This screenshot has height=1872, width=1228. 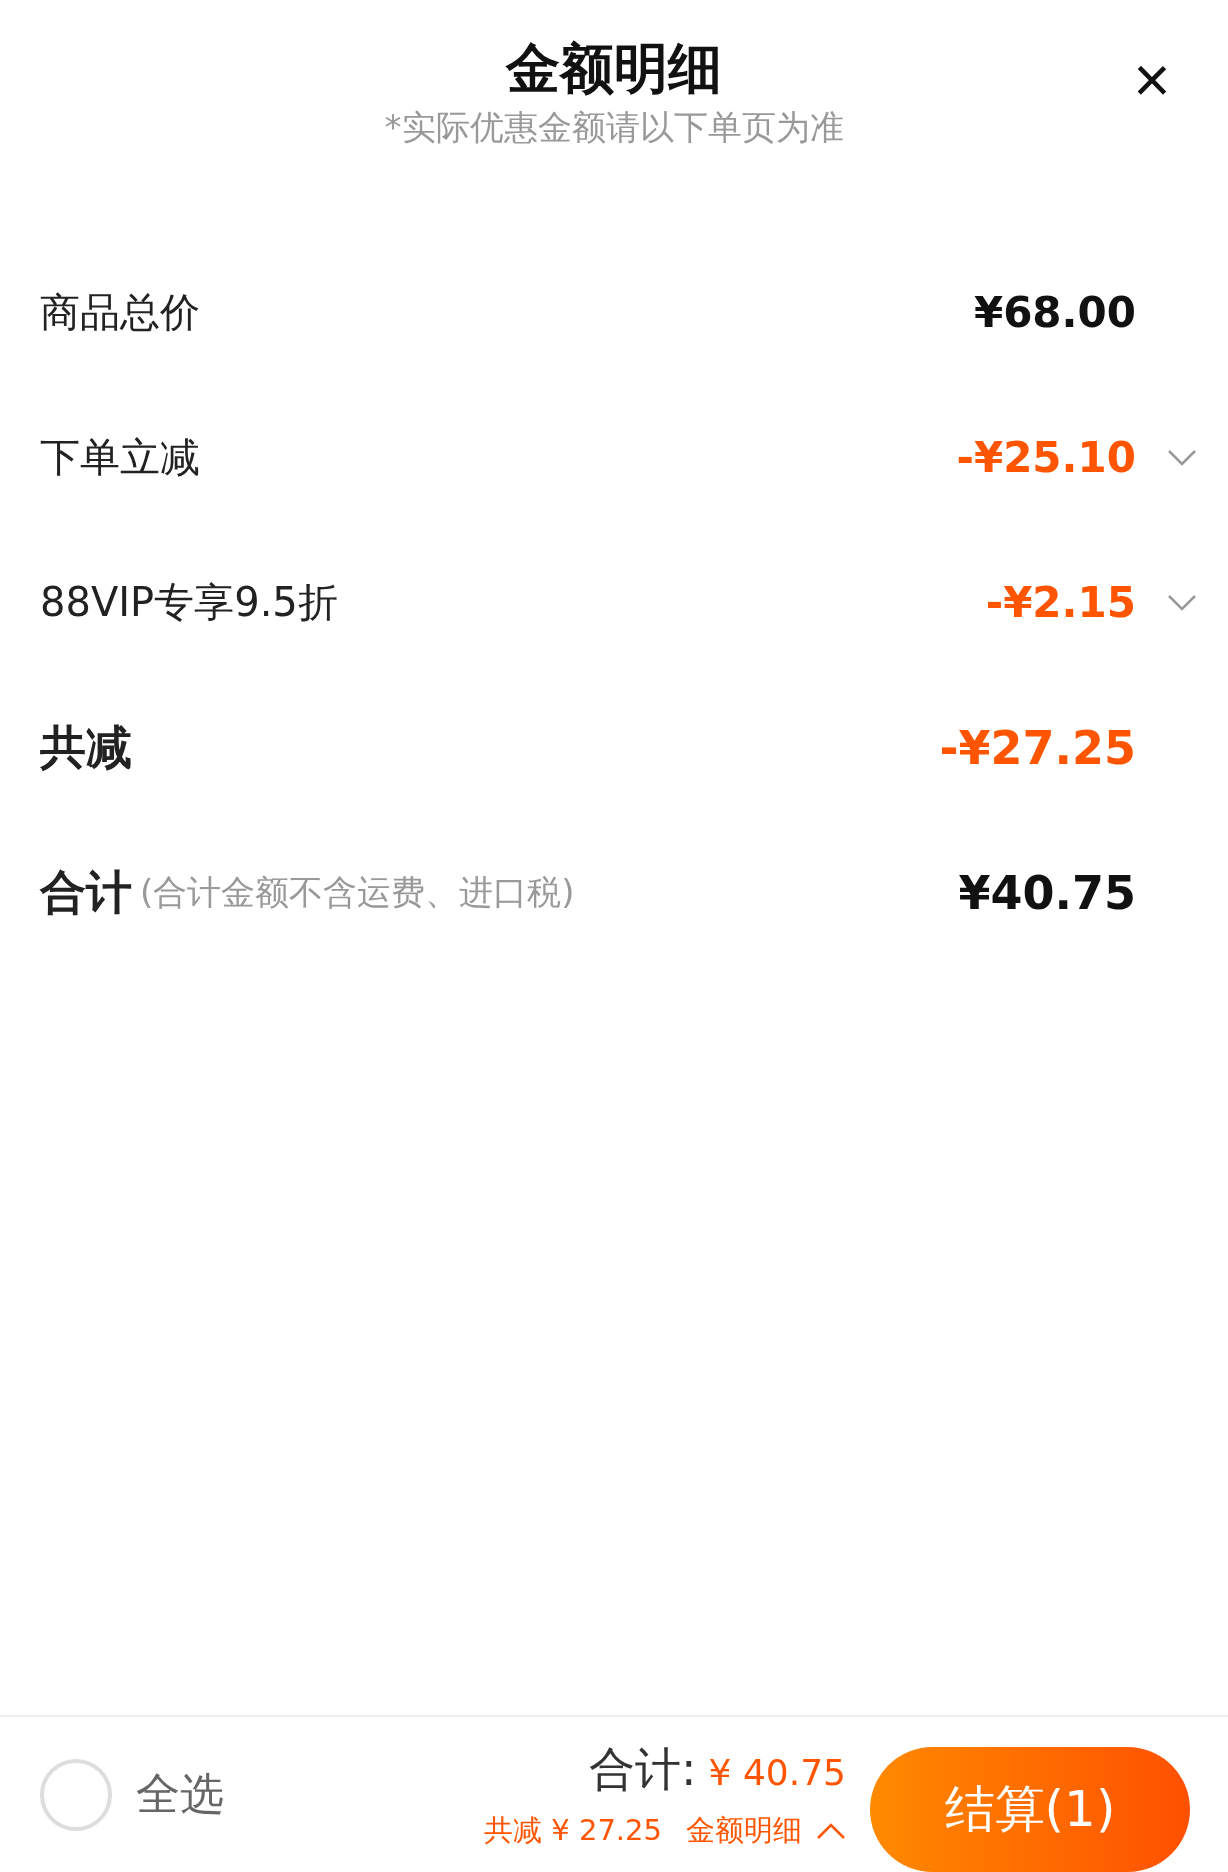 I want to click on price-amount: ¥68.00, so click(x=1054, y=312).